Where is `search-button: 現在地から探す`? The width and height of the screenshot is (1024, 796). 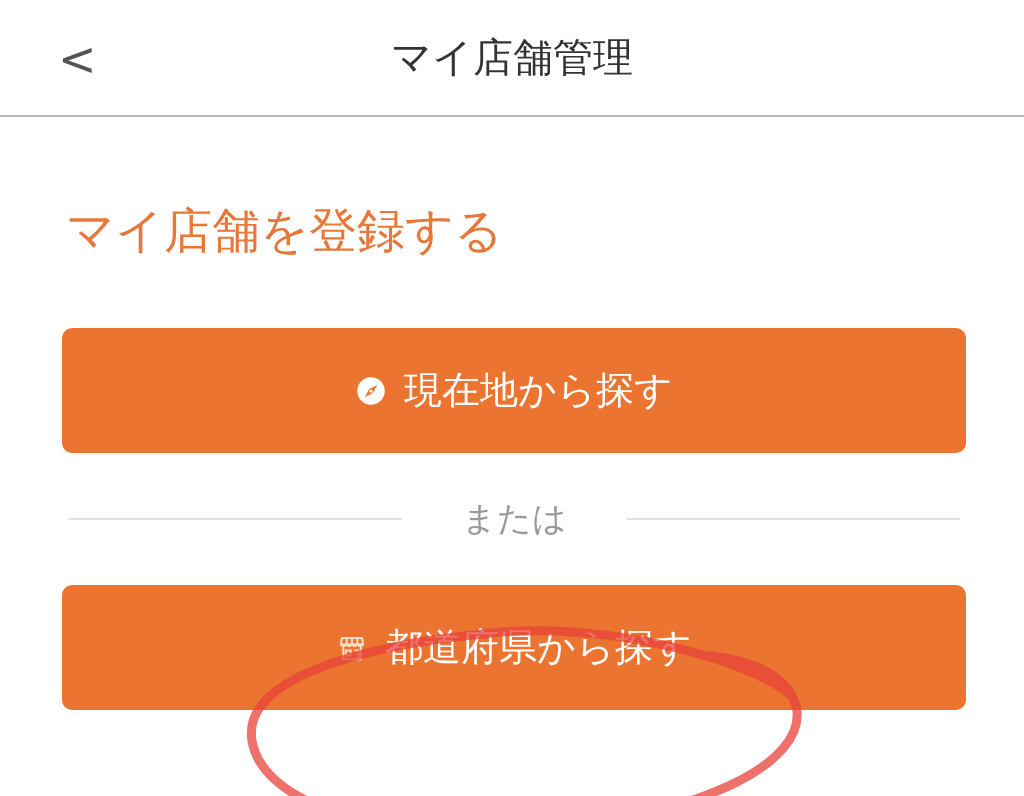 search-button: 現在地から探す is located at coordinates (514, 391).